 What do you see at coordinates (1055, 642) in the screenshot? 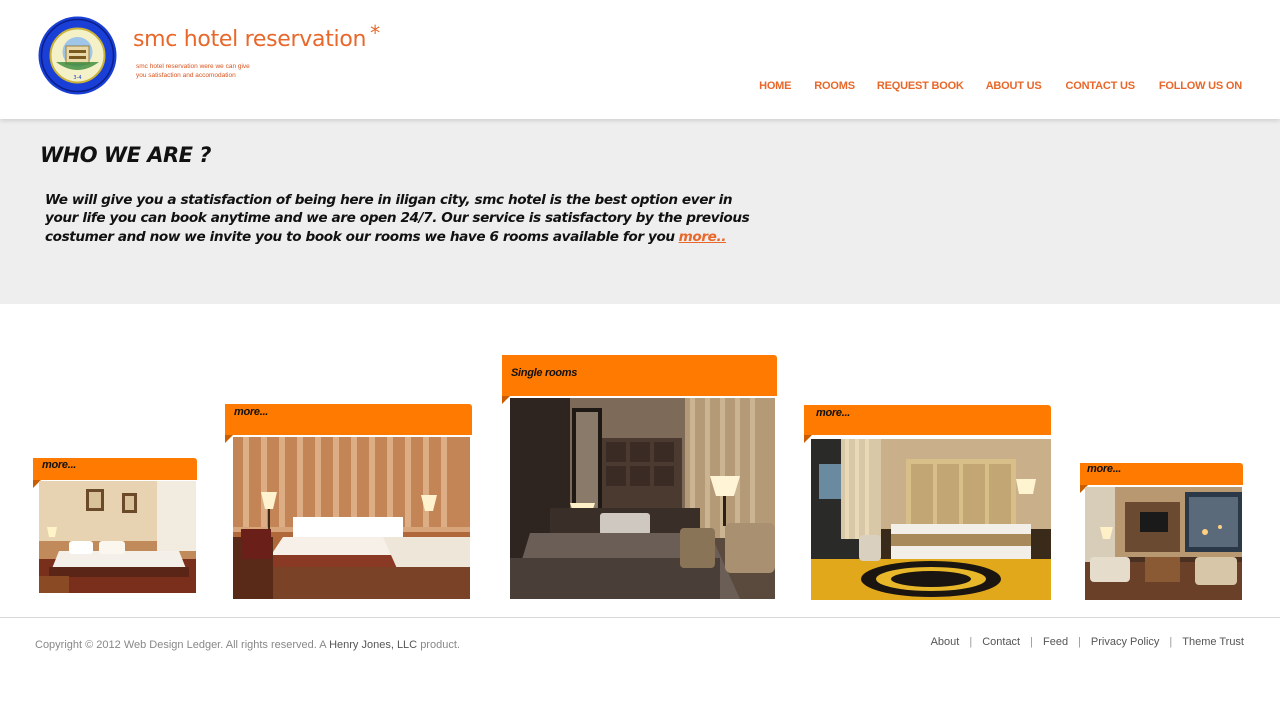
I see `footer-link-feed: Feed` at bounding box center [1055, 642].